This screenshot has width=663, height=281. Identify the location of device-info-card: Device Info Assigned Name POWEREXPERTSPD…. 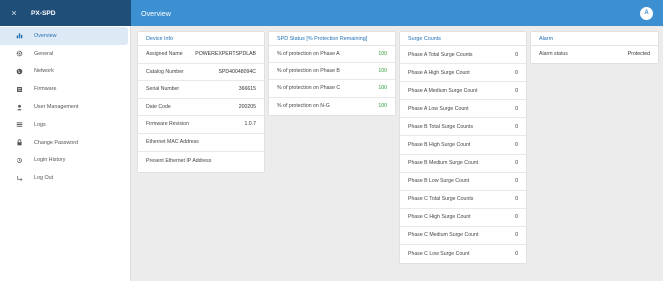
(201, 102).